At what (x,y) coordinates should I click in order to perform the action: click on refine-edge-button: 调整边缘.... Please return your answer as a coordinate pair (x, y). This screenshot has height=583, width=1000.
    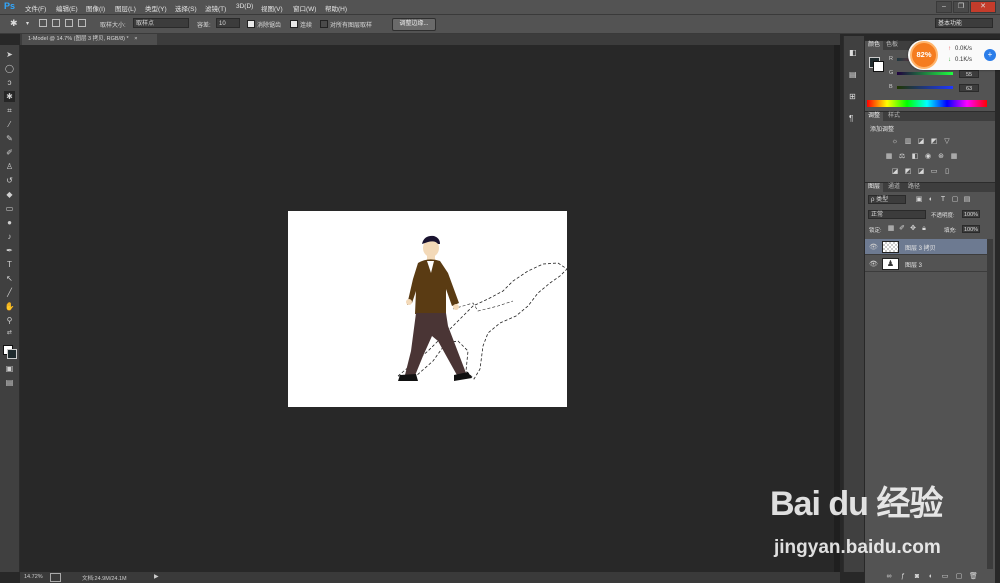
    Looking at the image, I should click on (414, 24).